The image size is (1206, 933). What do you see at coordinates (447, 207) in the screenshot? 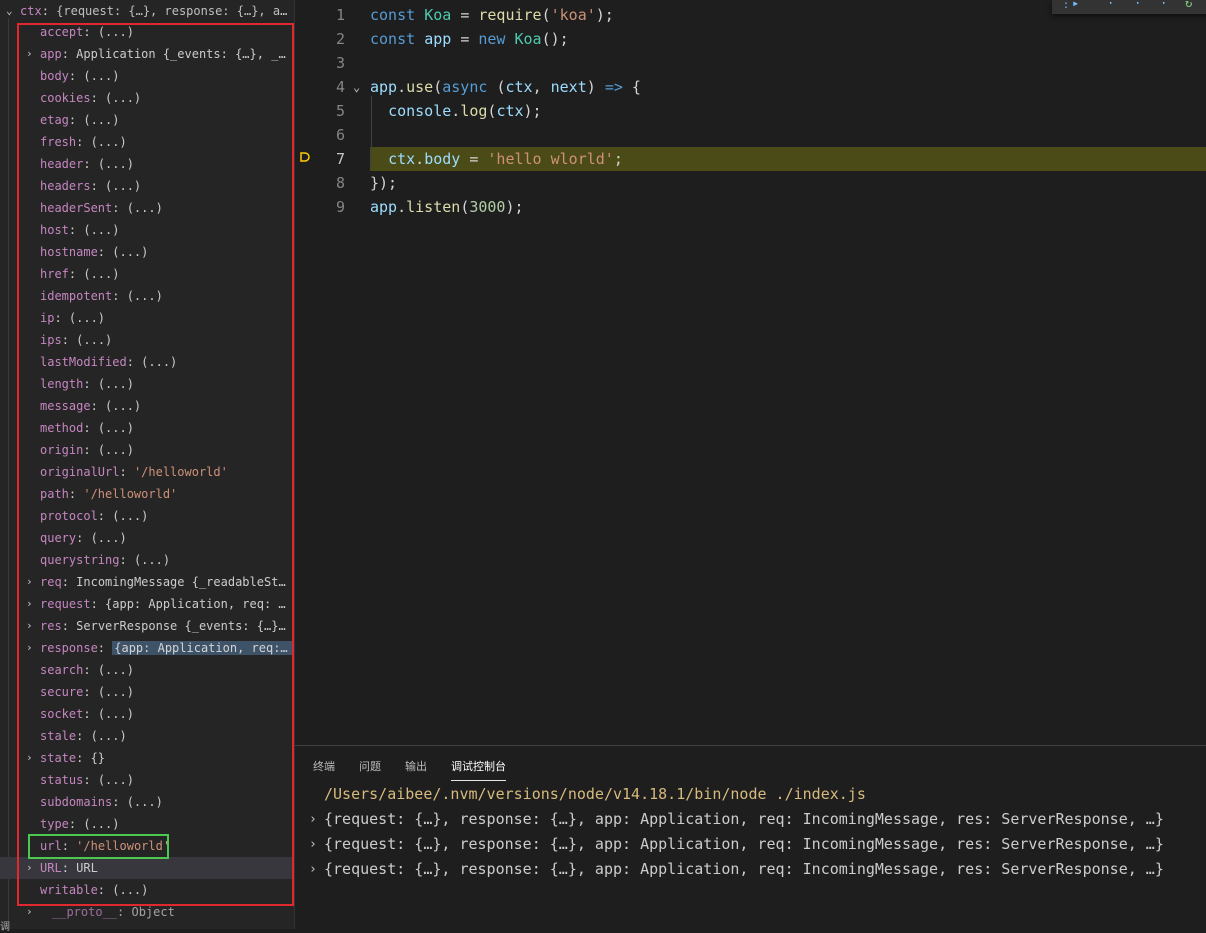
I see `code-text: app.listen(3000);` at bounding box center [447, 207].